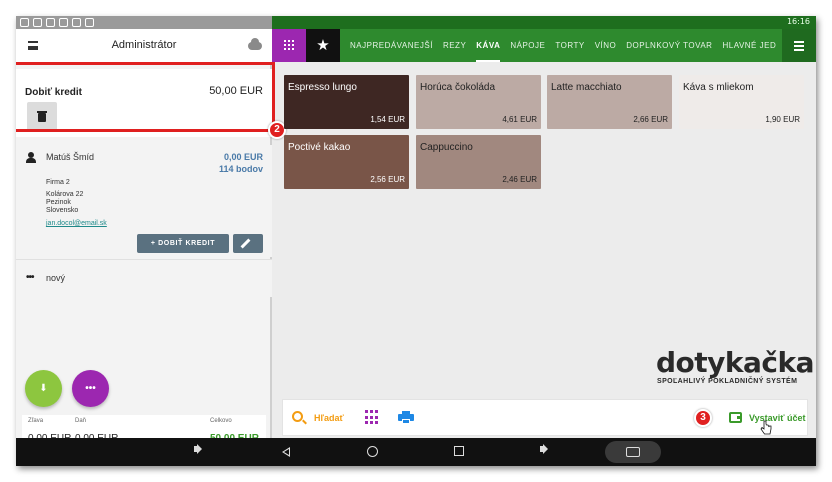  I want to click on camera-icon, so click(633, 452).